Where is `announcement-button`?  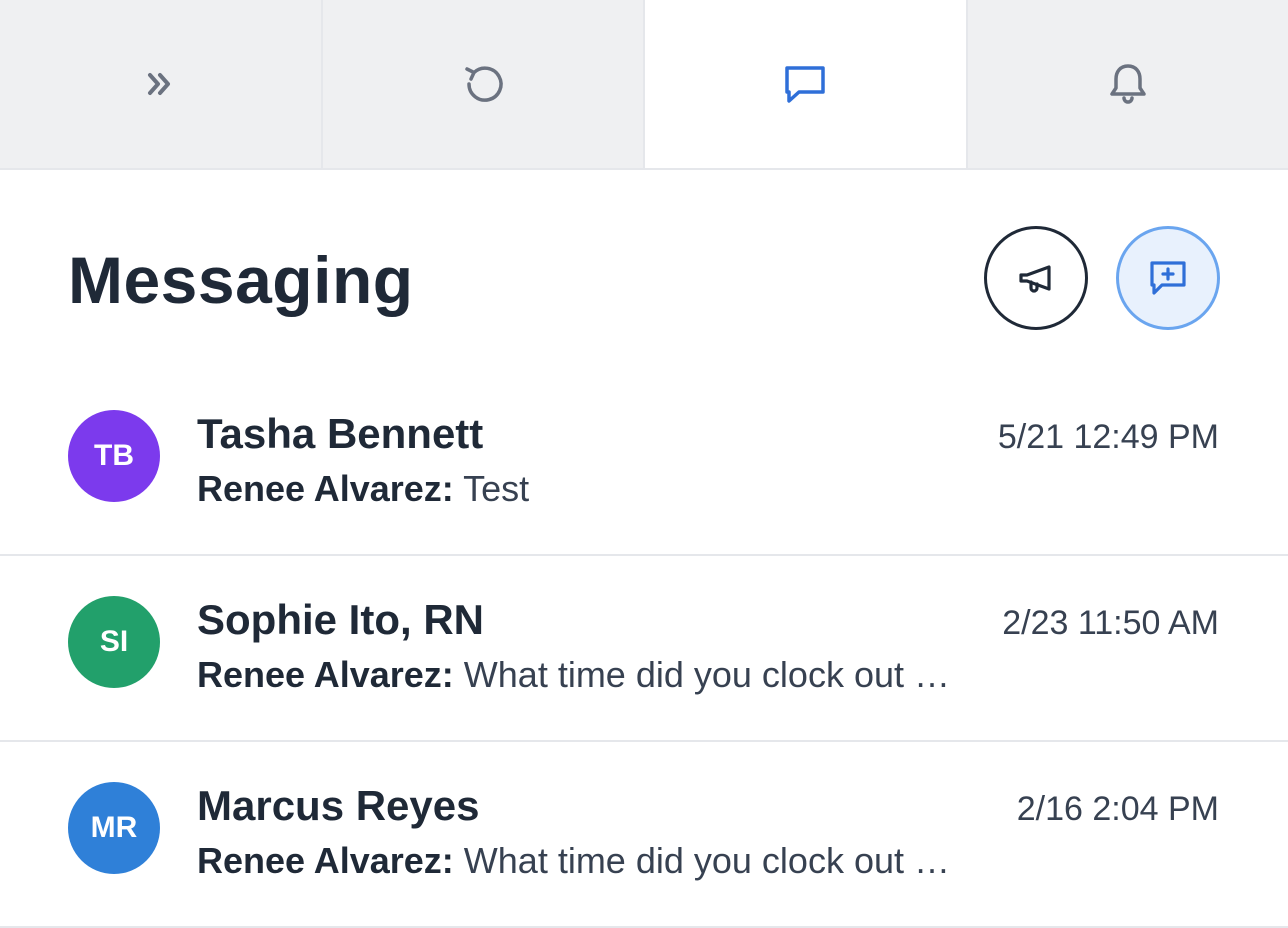
announcement-button is located at coordinates (1036, 278).